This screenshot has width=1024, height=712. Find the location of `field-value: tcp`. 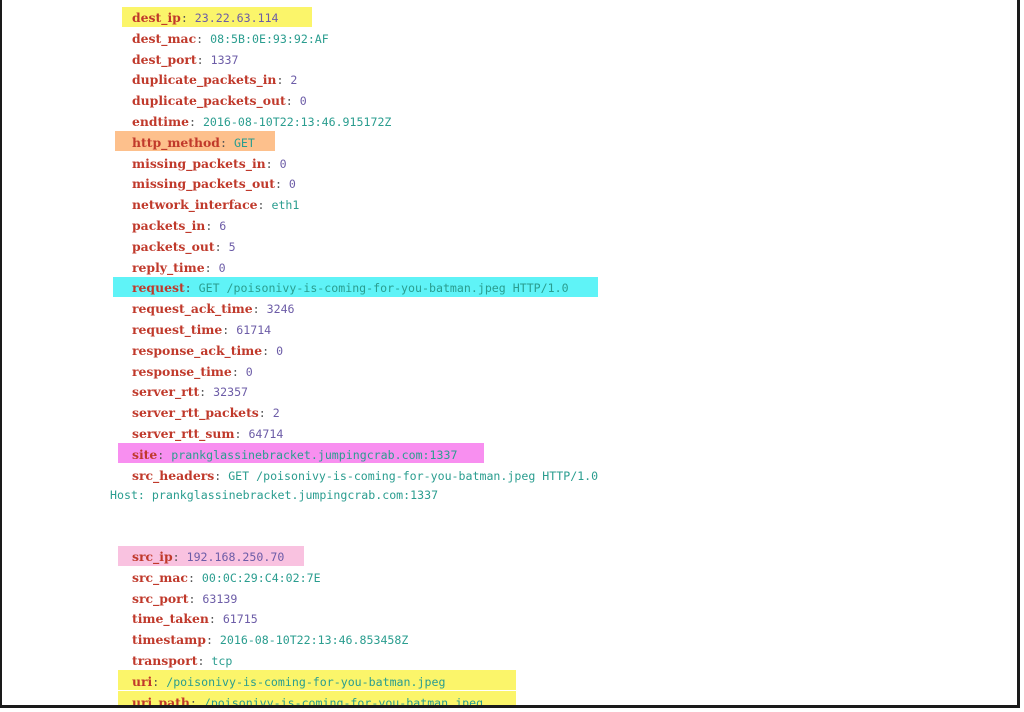

field-value: tcp is located at coordinates (221, 661).